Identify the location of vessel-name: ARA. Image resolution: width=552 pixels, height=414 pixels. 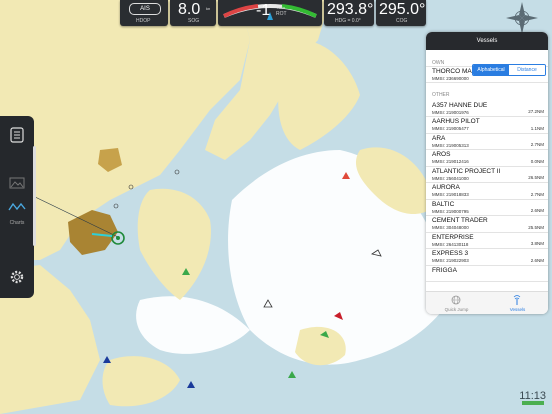
(439, 138).